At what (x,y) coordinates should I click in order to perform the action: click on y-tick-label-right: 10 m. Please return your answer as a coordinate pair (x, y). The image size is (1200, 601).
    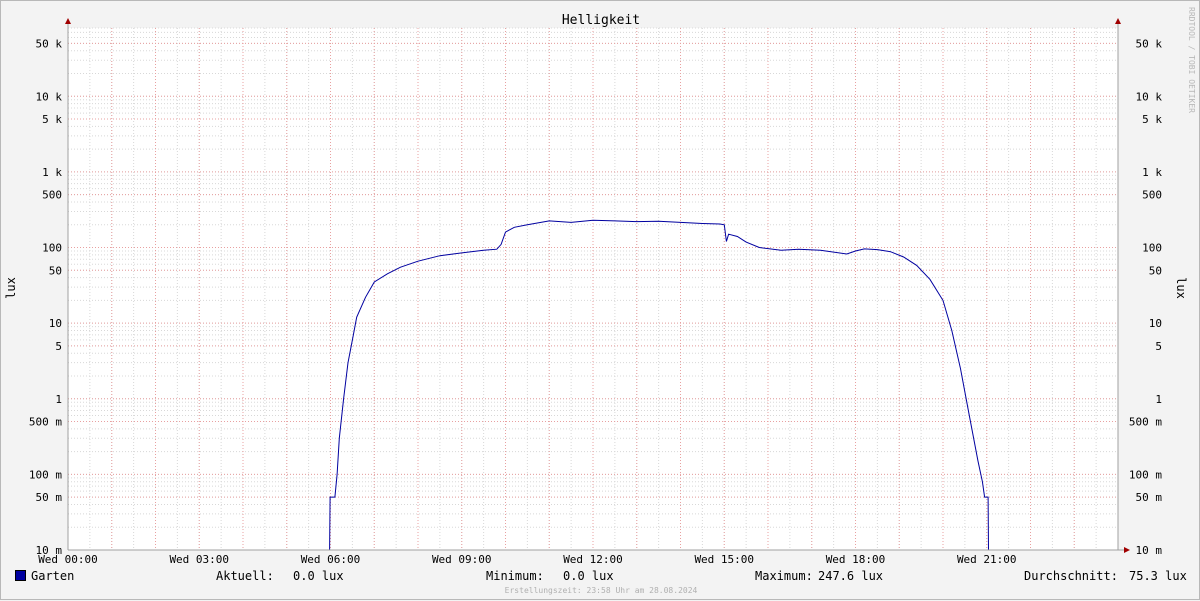
    Looking at the image, I should click on (1149, 550).